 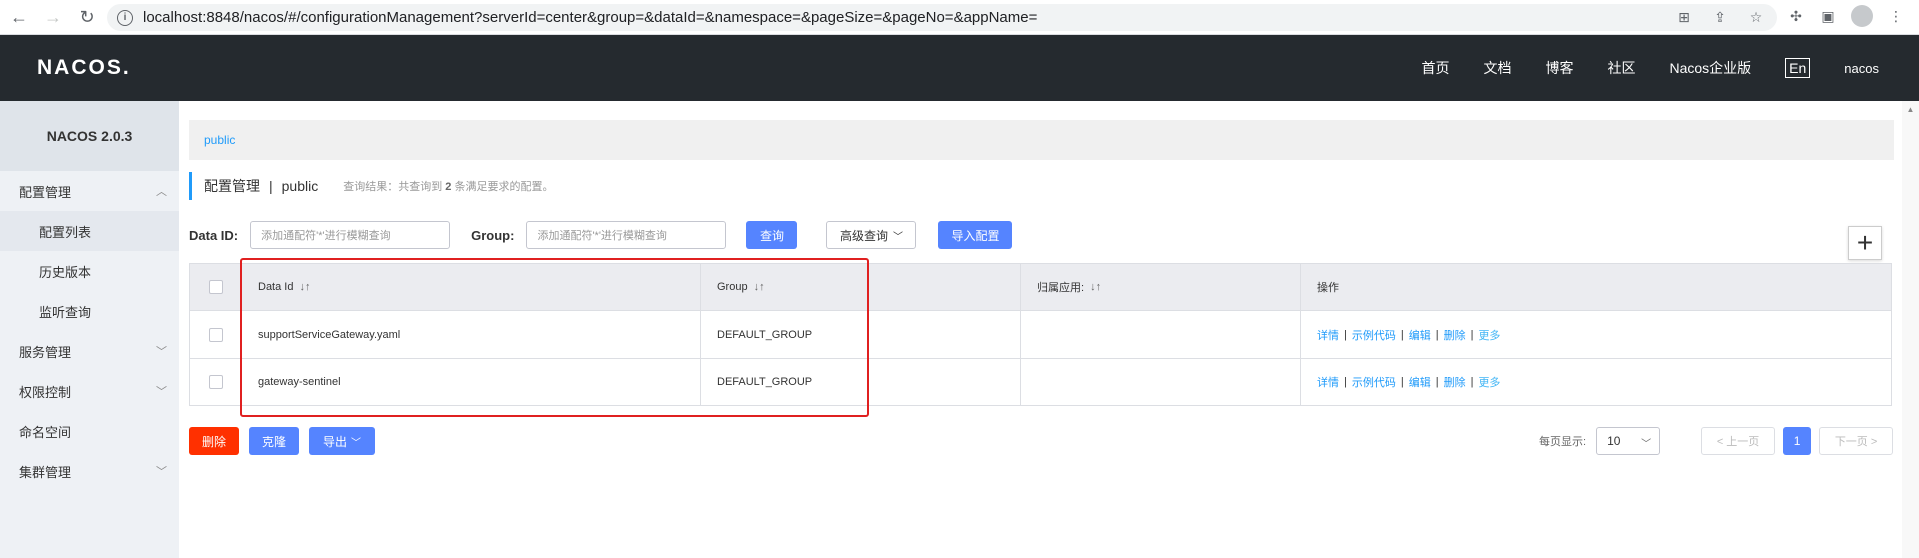 What do you see at coordinates (1720, 17) in the screenshot?
I see `share-icon: ⇪` at bounding box center [1720, 17].